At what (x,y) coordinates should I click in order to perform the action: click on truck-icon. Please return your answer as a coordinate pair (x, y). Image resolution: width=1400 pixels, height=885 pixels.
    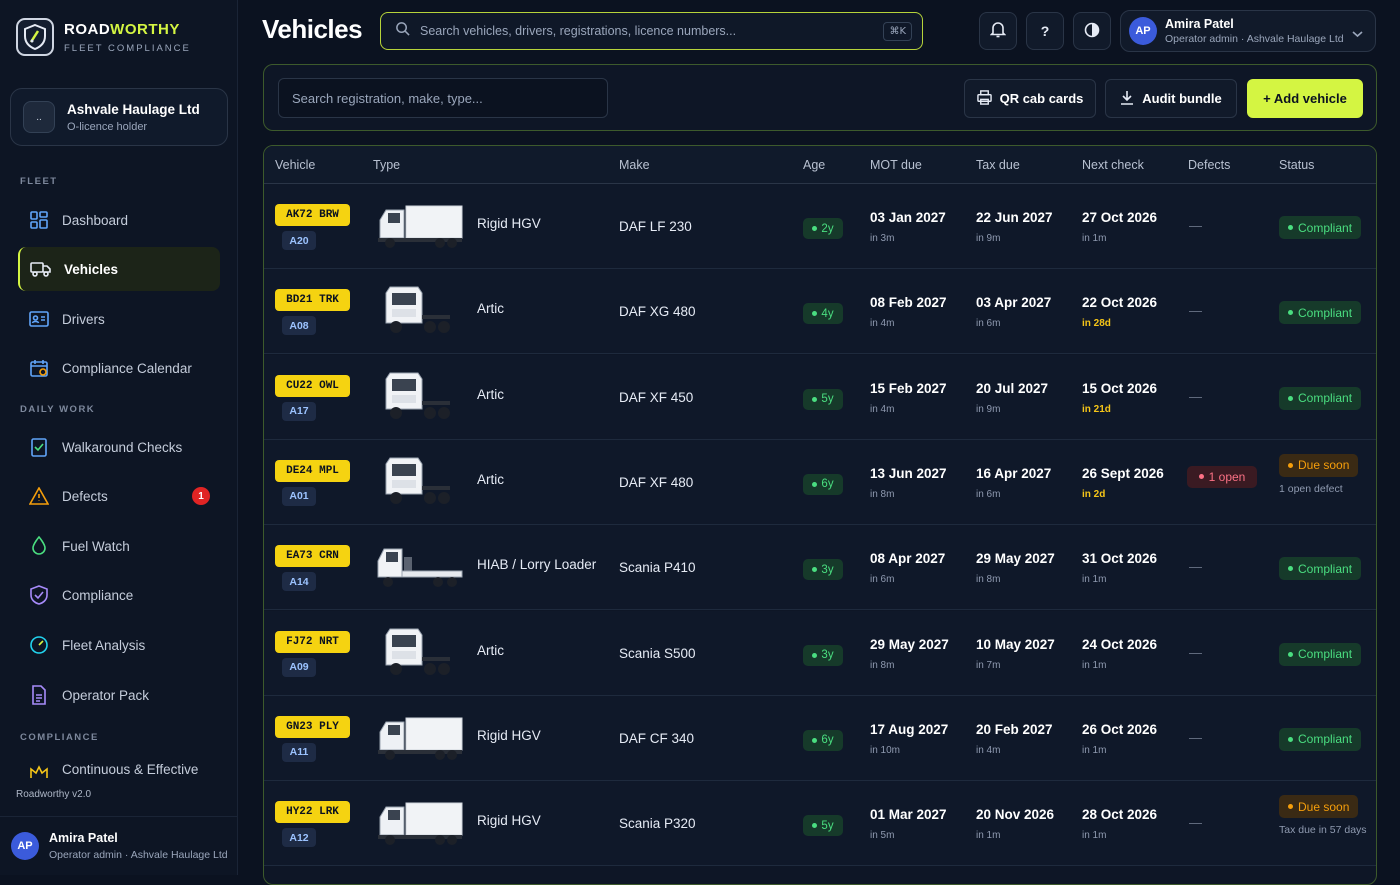
    Looking at the image, I should click on (41, 269).